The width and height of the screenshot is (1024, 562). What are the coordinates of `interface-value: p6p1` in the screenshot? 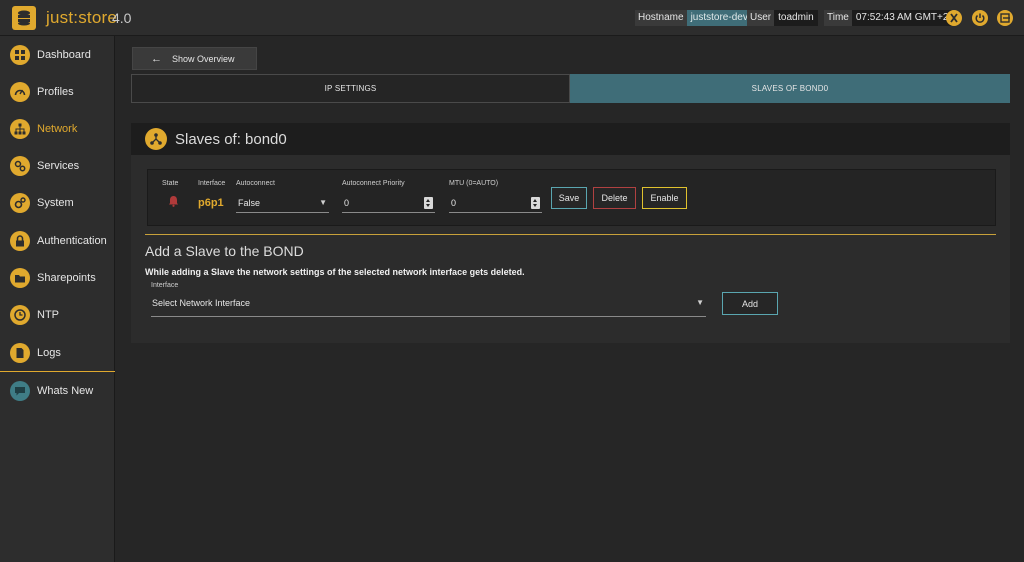 It's located at (211, 203).